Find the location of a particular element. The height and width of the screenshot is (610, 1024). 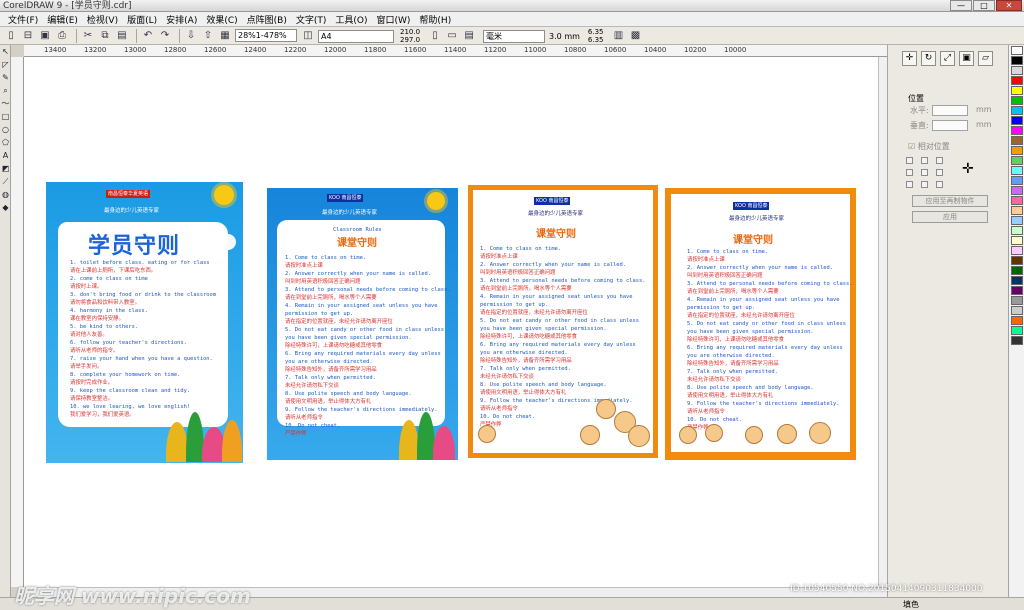

rotate-tab-icon: ↻ is located at coordinates (928, 58).